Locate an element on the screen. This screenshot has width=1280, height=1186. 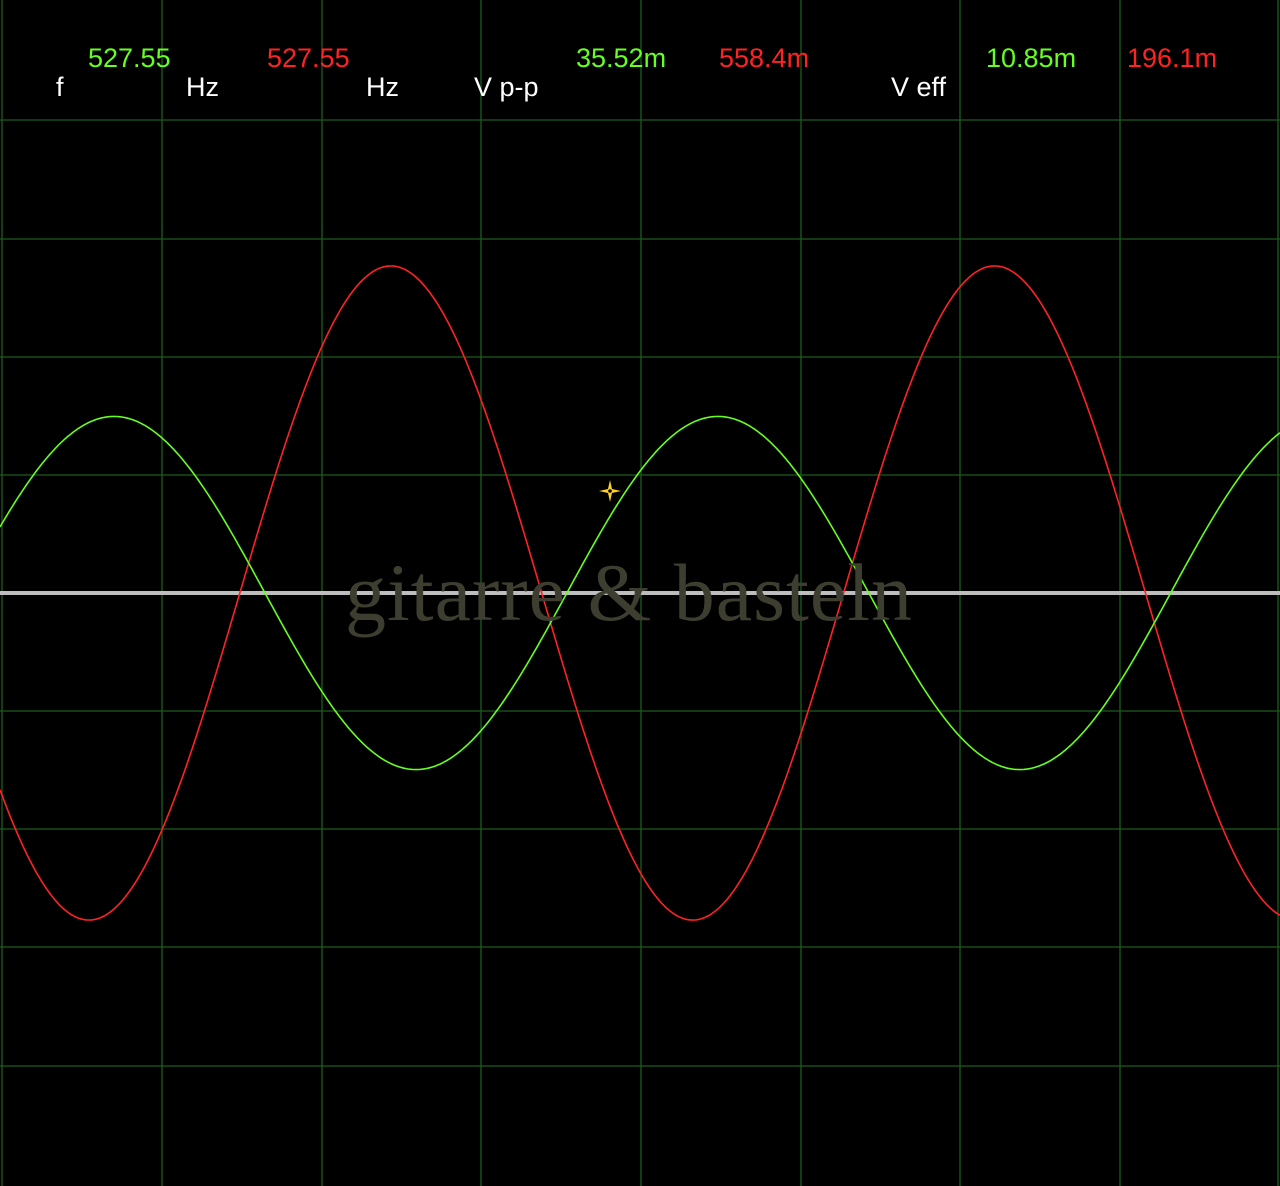
veff-label: V eff is located at coordinates (919, 87).